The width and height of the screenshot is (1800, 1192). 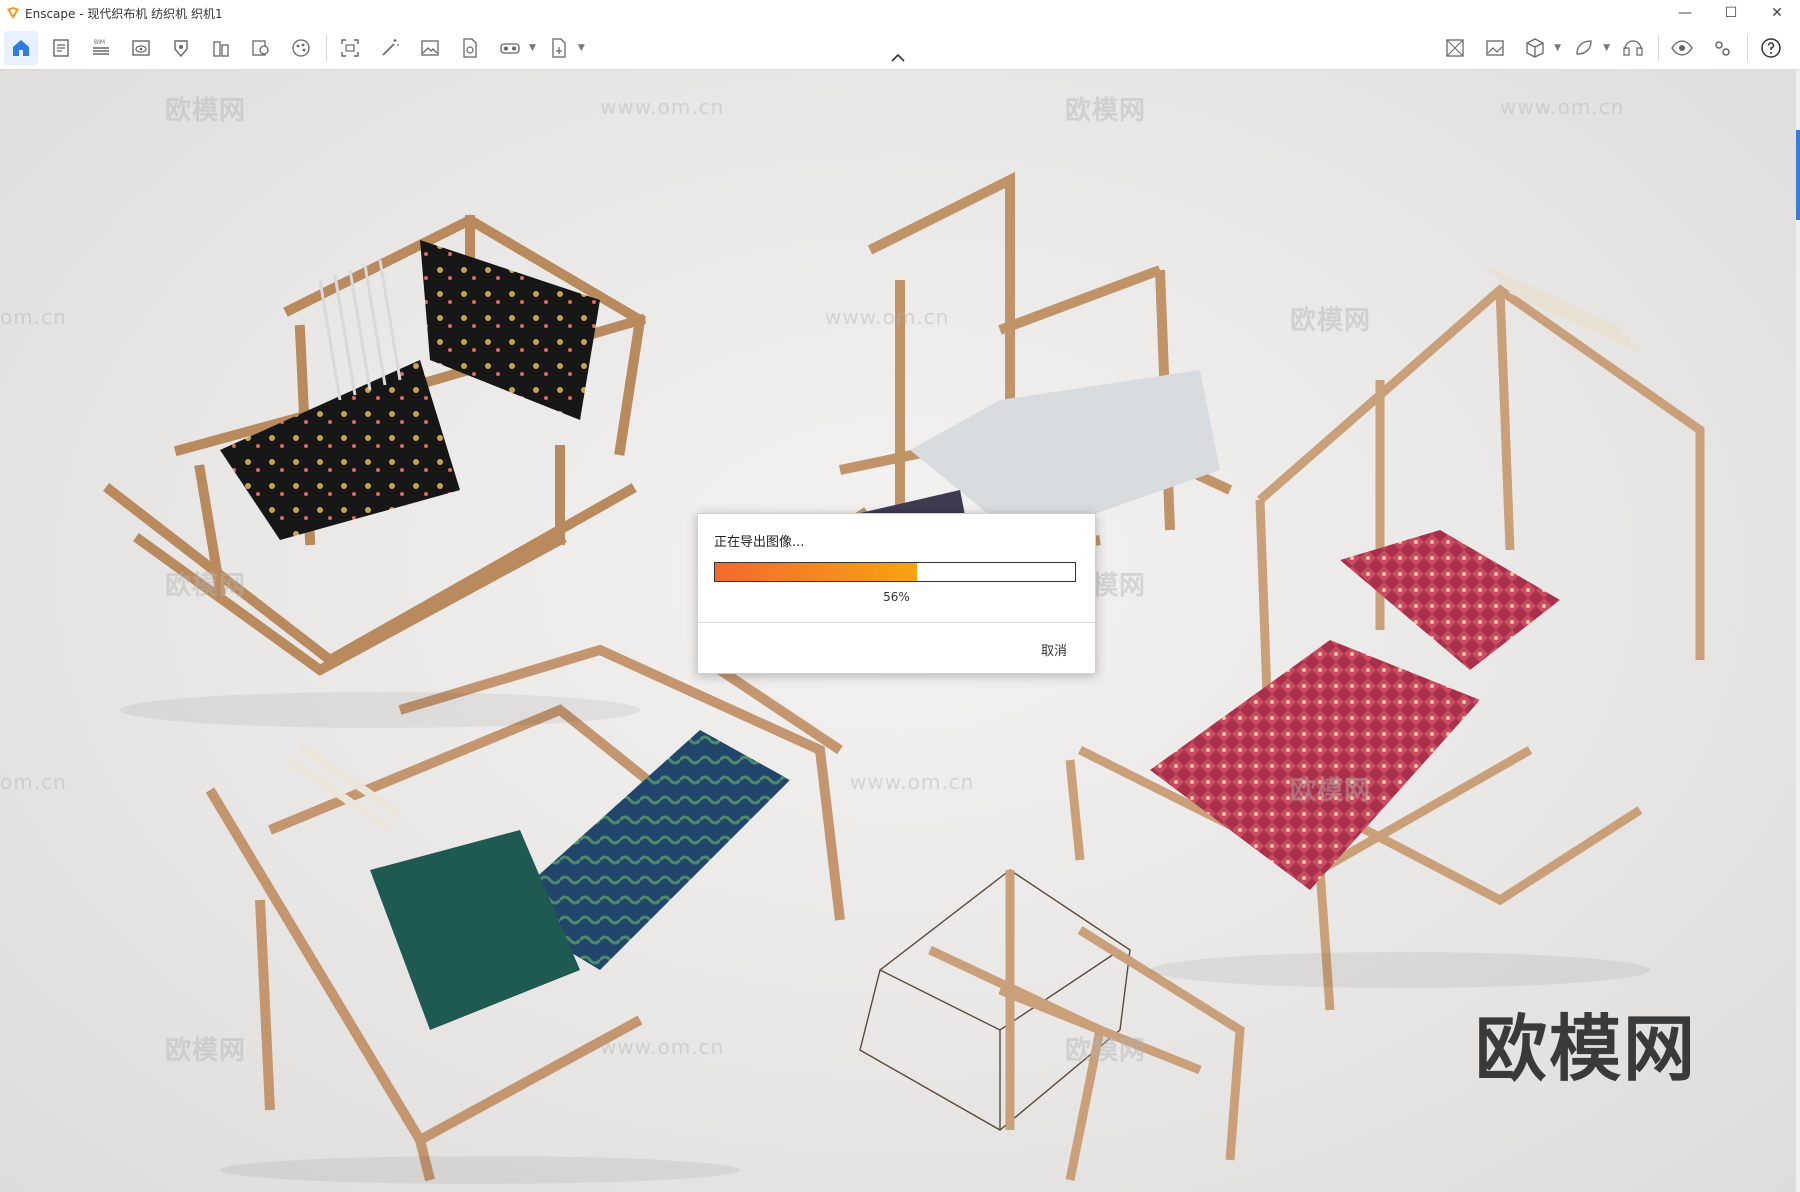 I want to click on magic-wand-button, so click(x=390, y=48).